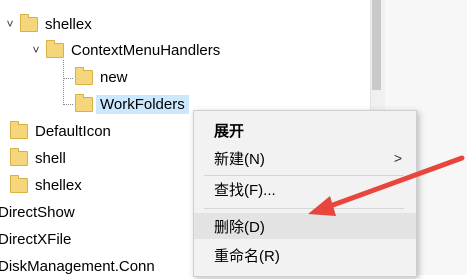 This screenshot has width=467, height=279. What do you see at coordinates (305, 158) in the screenshot?
I see `menu-item-new: 新建(N) >` at bounding box center [305, 158].